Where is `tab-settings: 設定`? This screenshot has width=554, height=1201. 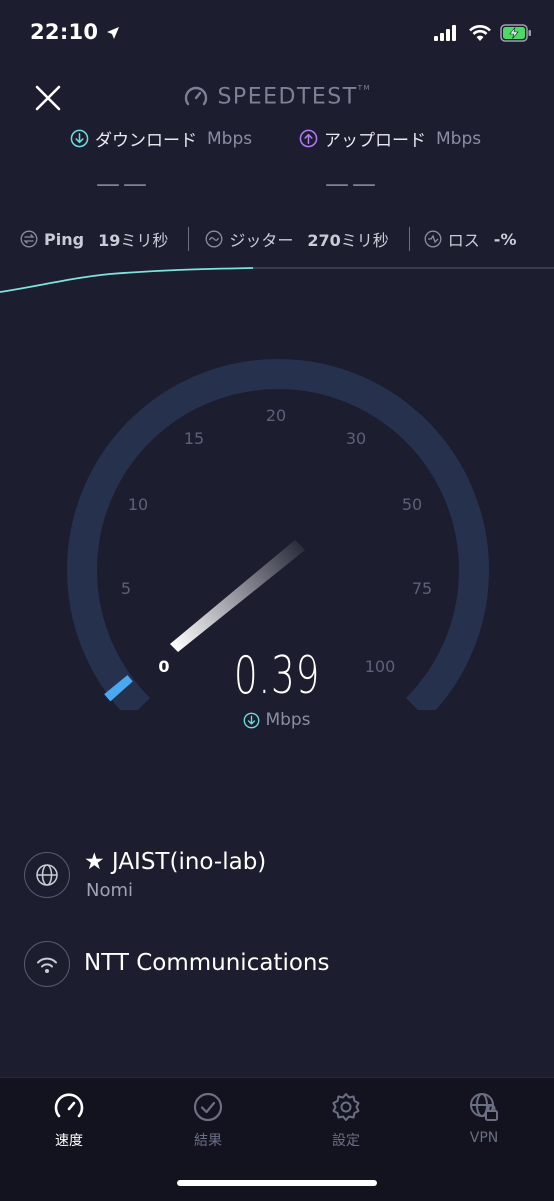
tab-settings: 設定 is located at coordinates (346, 1120).